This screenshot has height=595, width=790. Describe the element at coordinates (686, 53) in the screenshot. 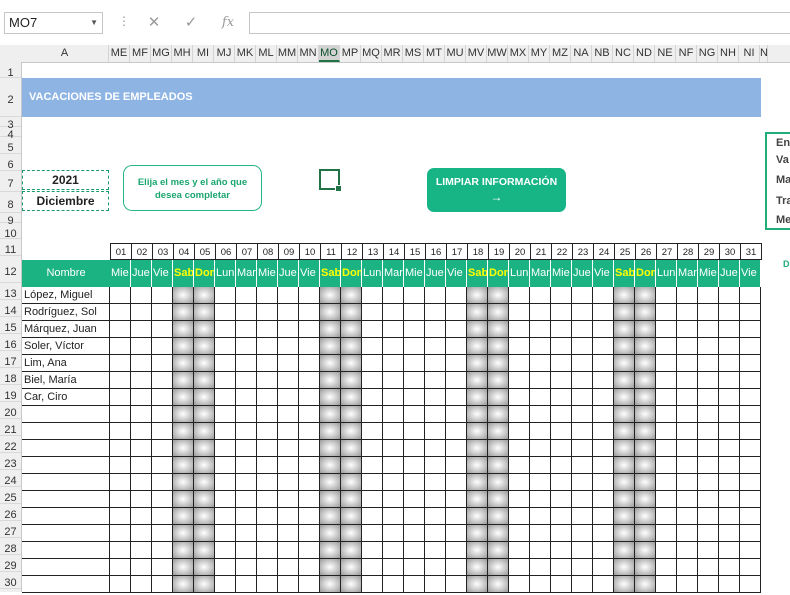

I see `column-header: NF` at that location.